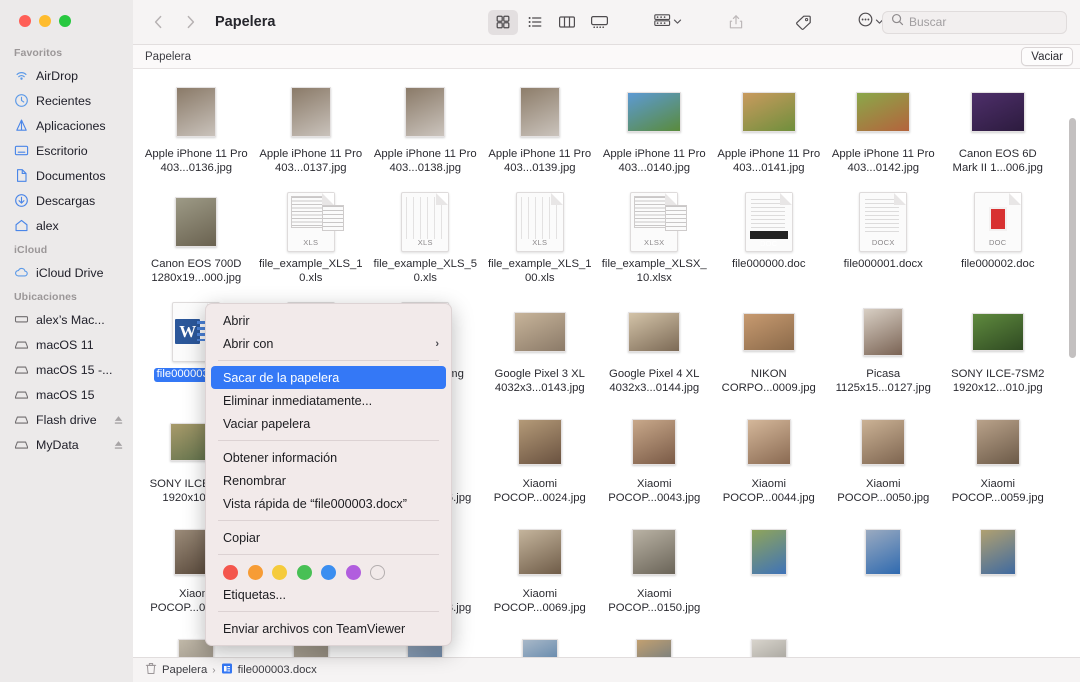 The width and height of the screenshot is (1080, 682). I want to click on view-as-list-button, so click(535, 22).